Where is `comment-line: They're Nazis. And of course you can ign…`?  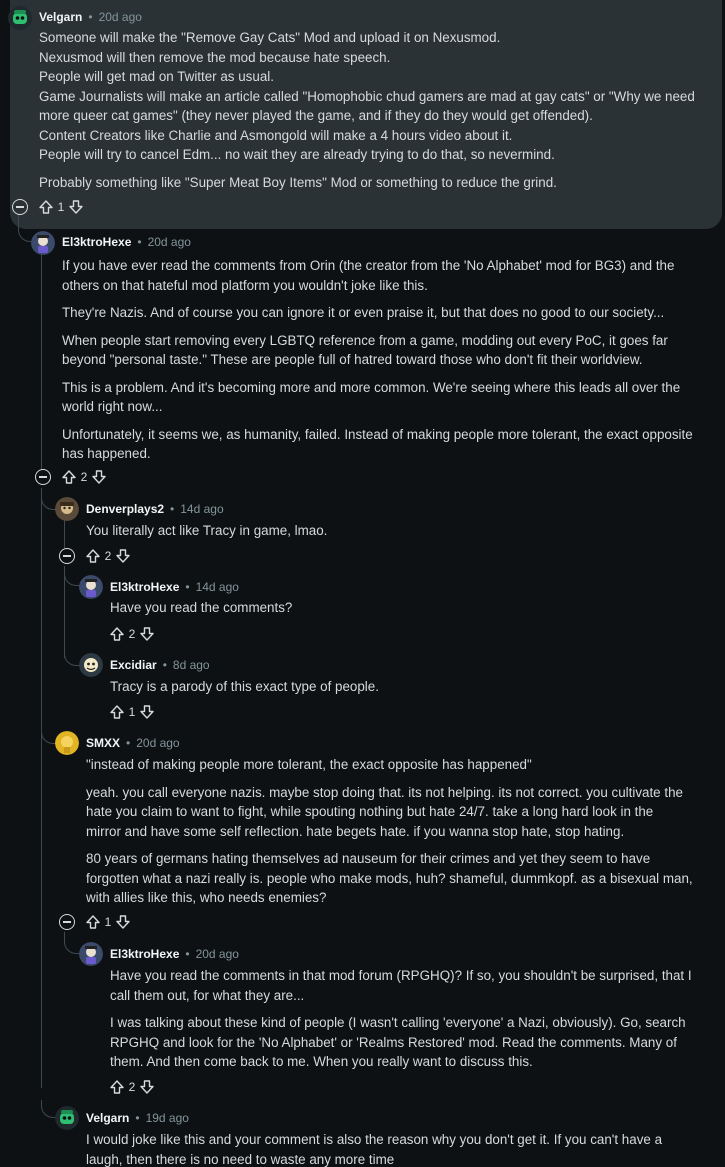 comment-line: They're Nazis. And of course you can ign… is located at coordinates (363, 312).